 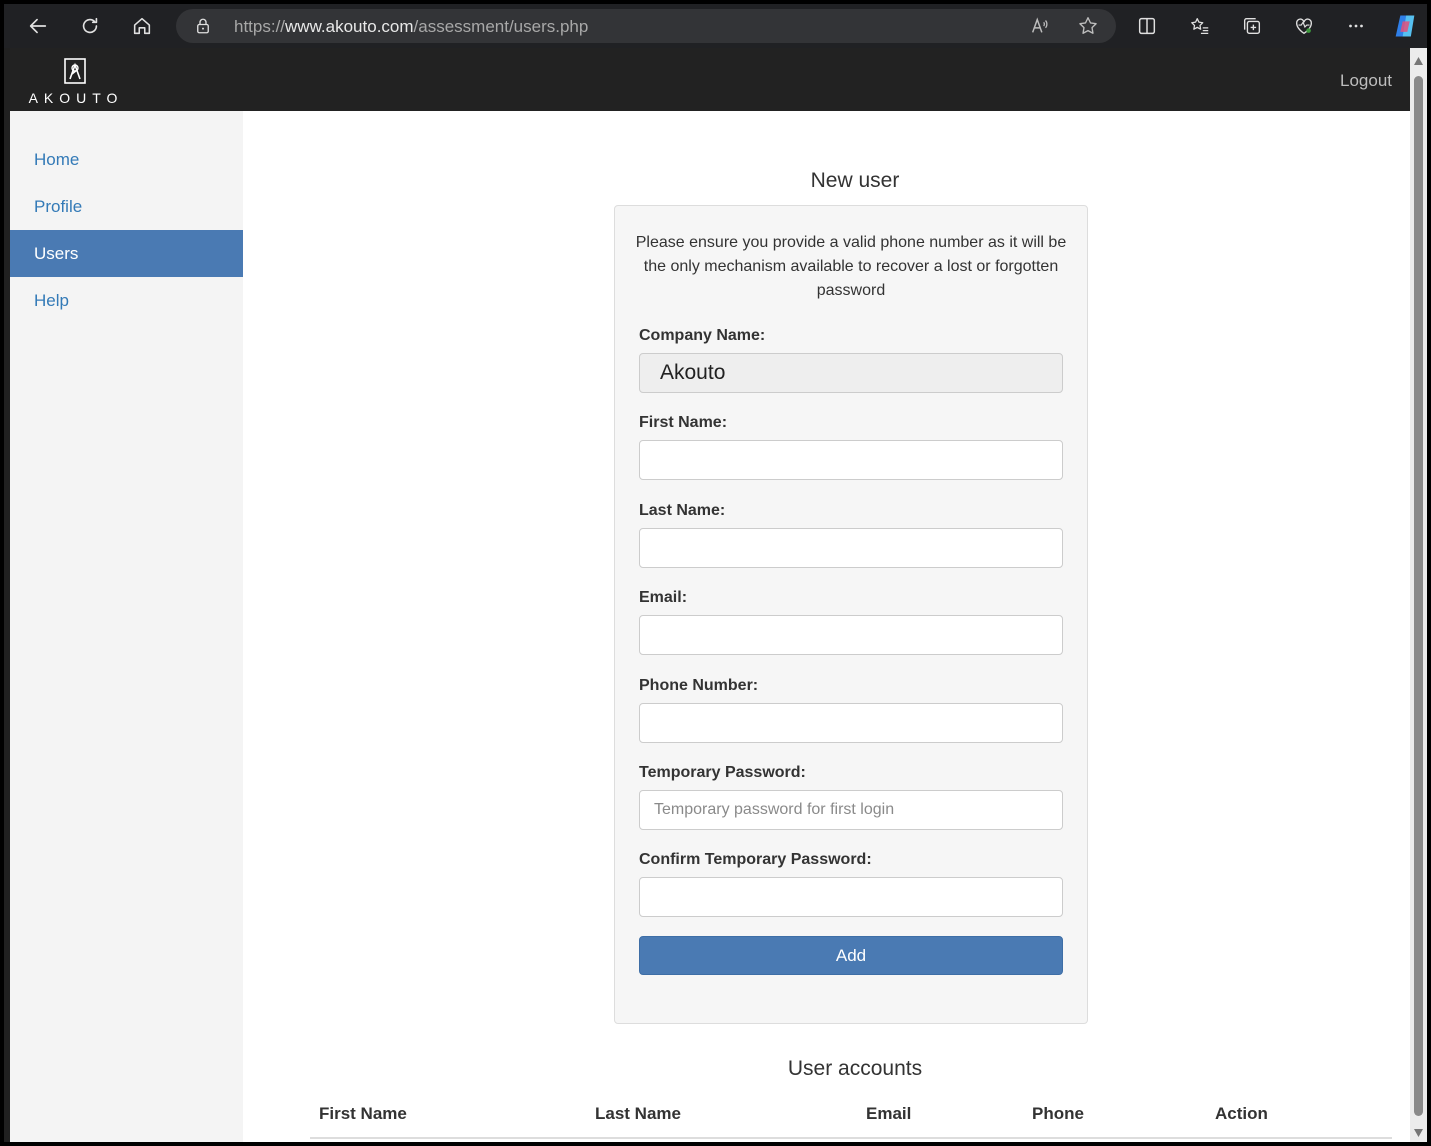 I want to click on copilot-button, so click(x=1405, y=26).